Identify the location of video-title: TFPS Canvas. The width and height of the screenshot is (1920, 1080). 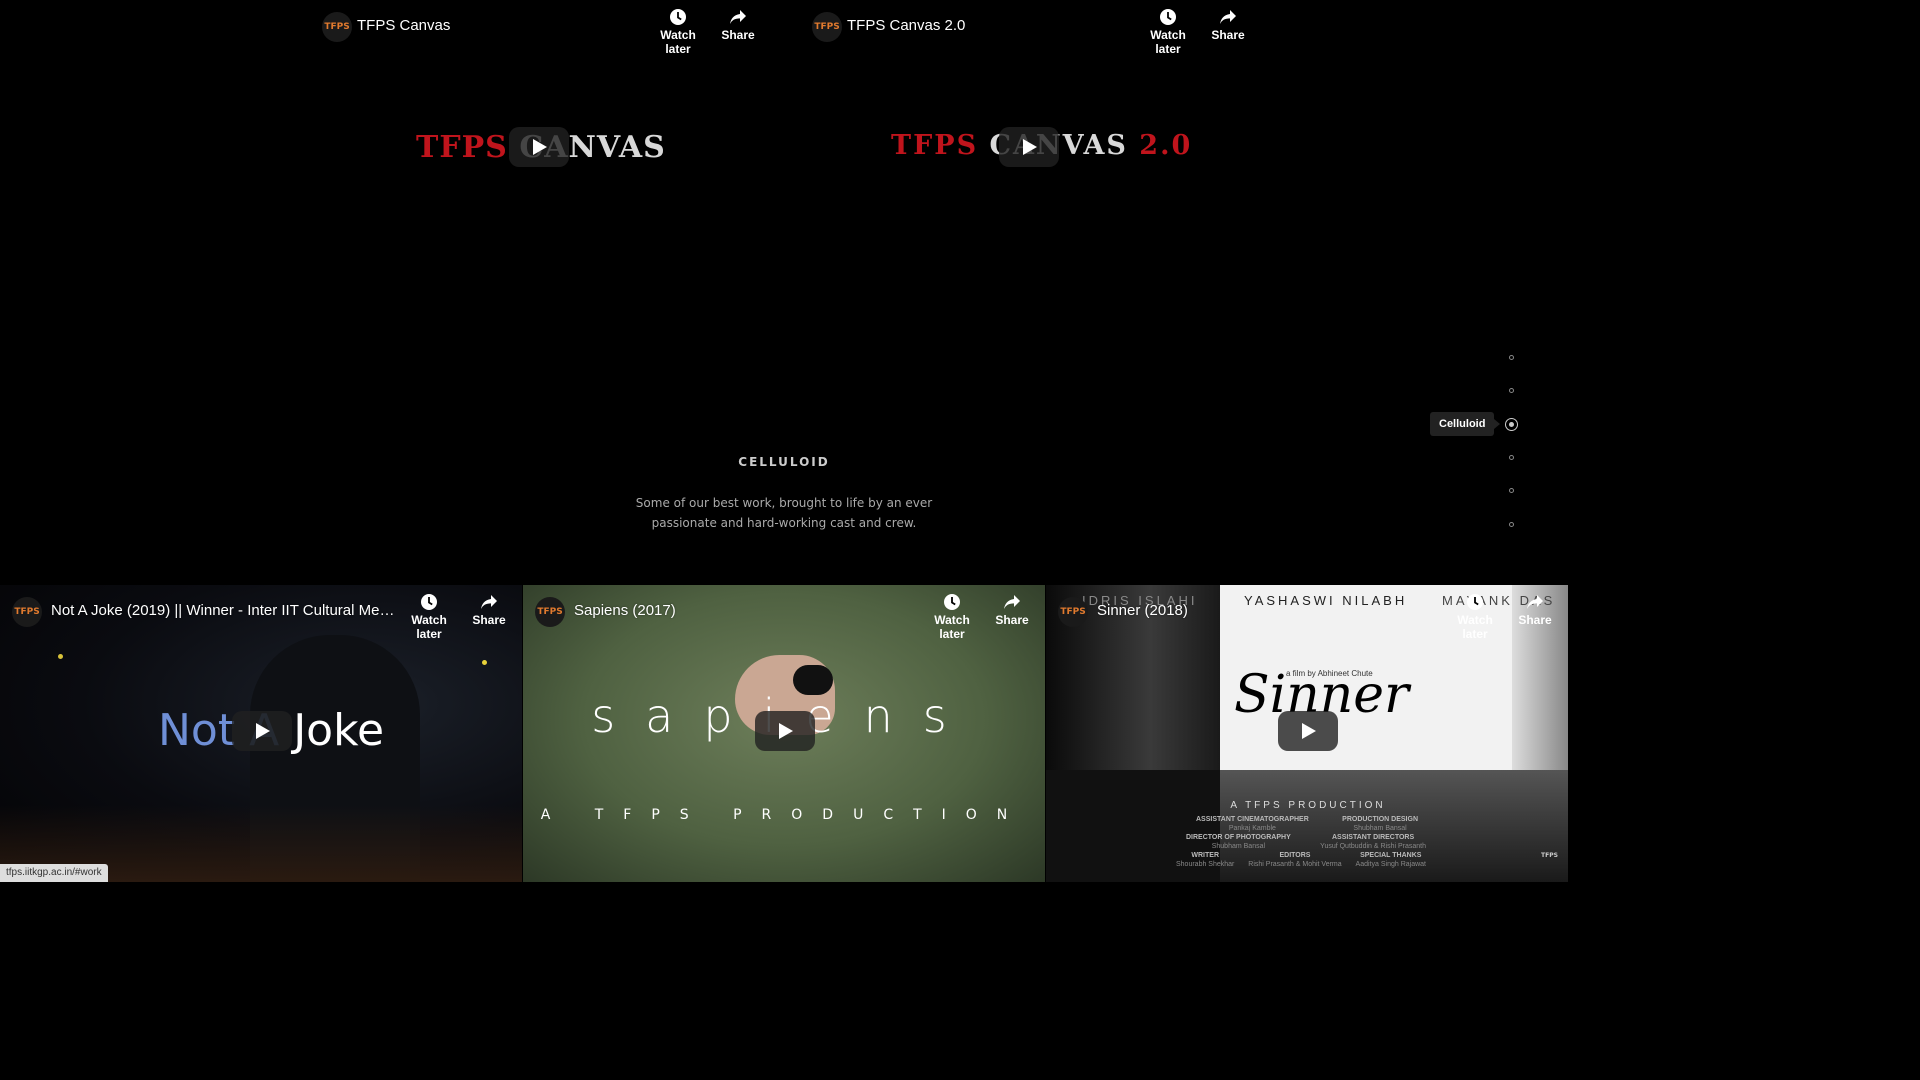
(497, 25).